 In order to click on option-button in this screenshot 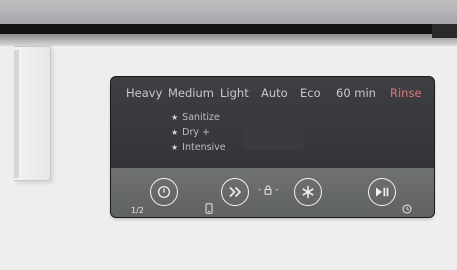, I will do `click(308, 192)`.